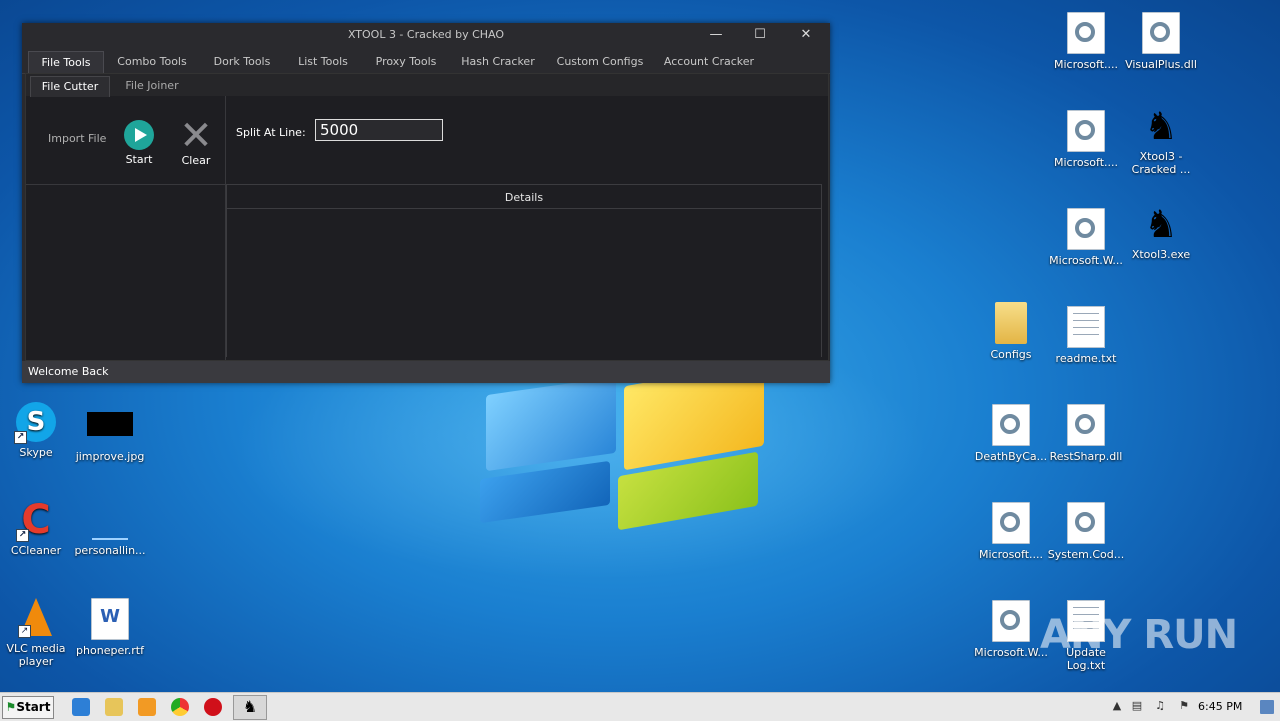 The height and width of the screenshot is (721, 1280). What do you see at coordinates (196, 160) in the screenshot?
I see `clear-label: Clear` at bounding box center [196, 160].